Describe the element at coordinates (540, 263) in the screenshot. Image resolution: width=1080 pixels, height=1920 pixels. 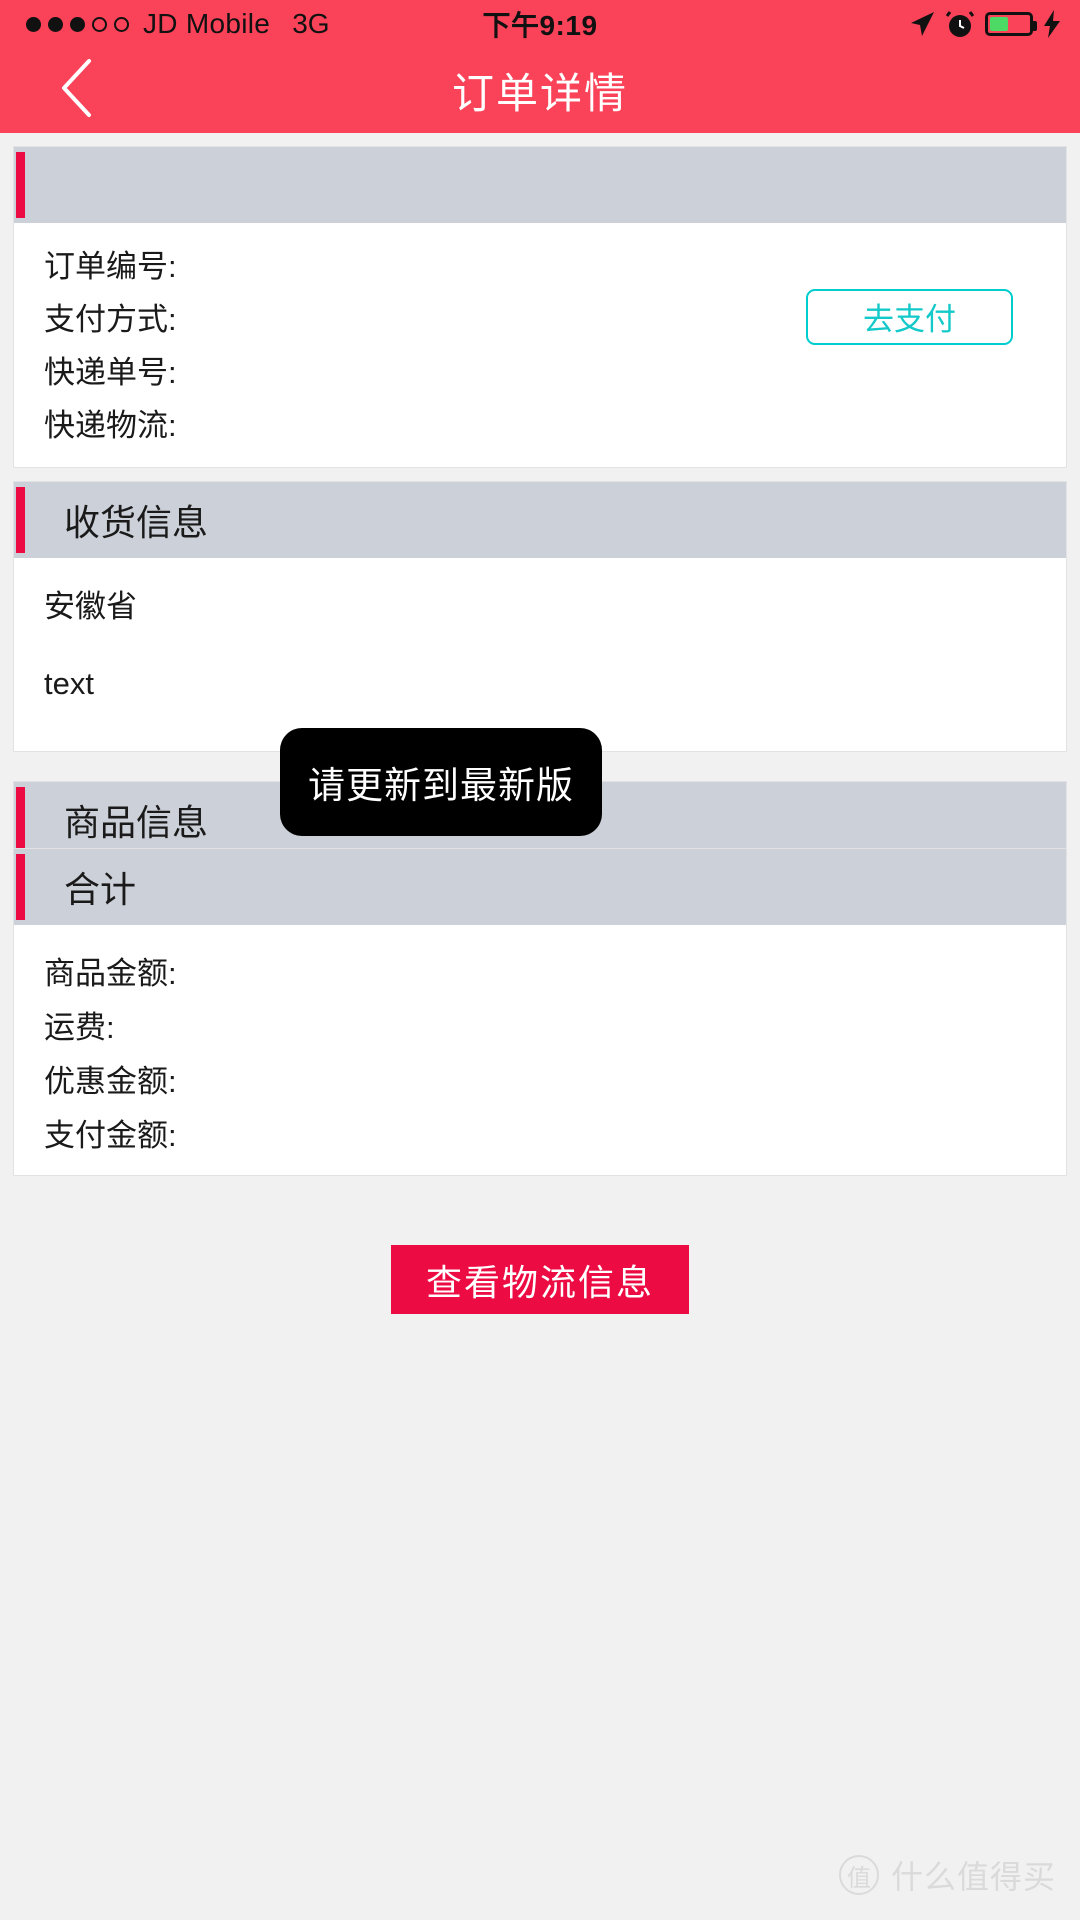
I see `order-row-number: 订单编号:` at that location.